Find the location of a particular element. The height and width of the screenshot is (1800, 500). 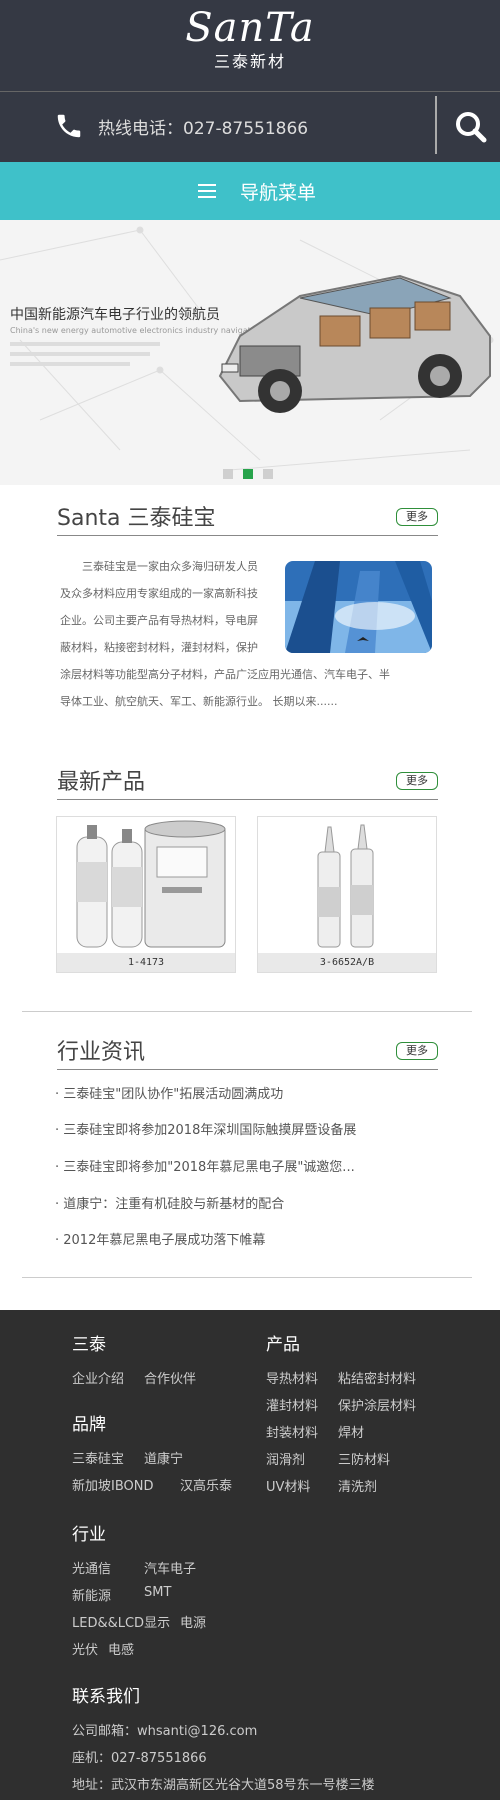

footer-link-about: 企业介绍 is located at coordinates (98, 1377).